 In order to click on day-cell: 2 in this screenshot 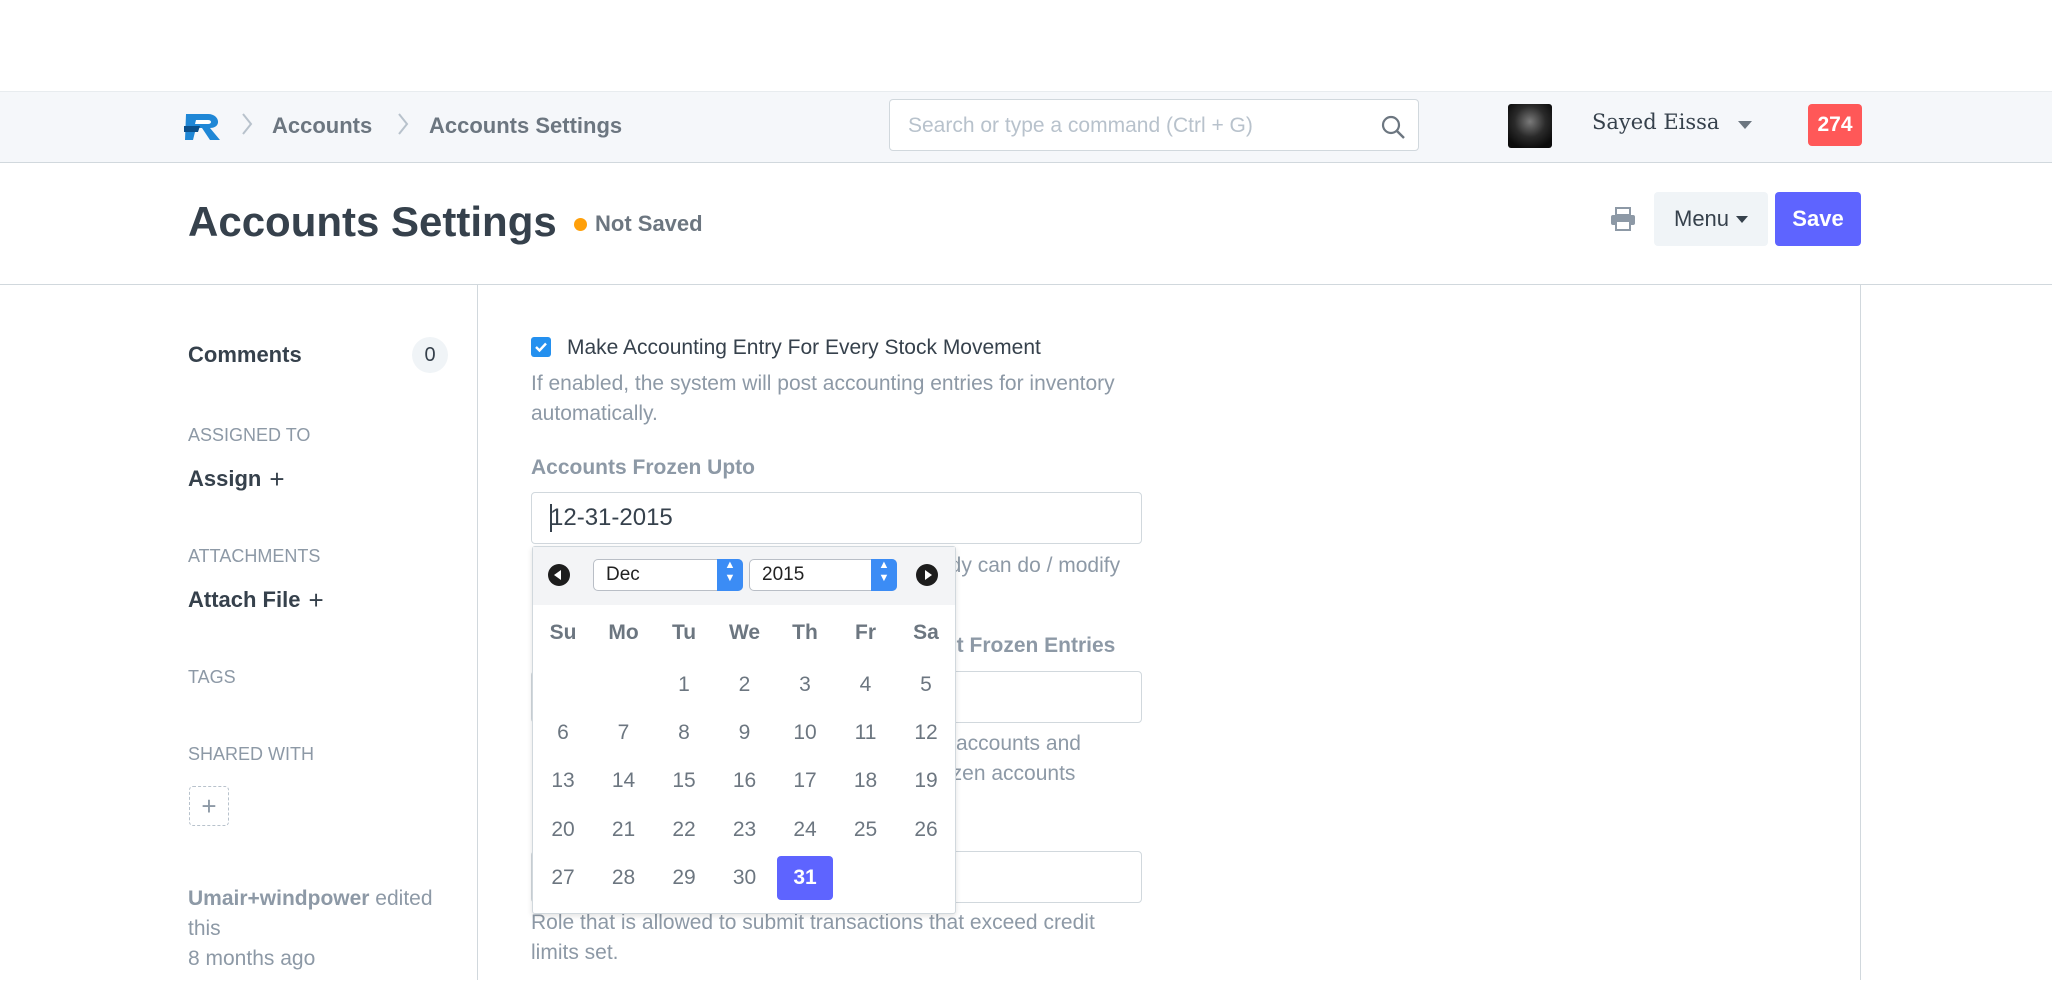, I will do `click(745, 685)`.